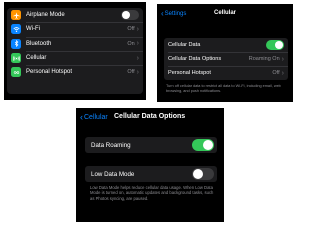 Image resolution: width=320 pixels, height=240 pixels. Describe the element at coordinates (39, 43) in the screenshot. I see `bluetooth-label: Bluetooth` at that location.